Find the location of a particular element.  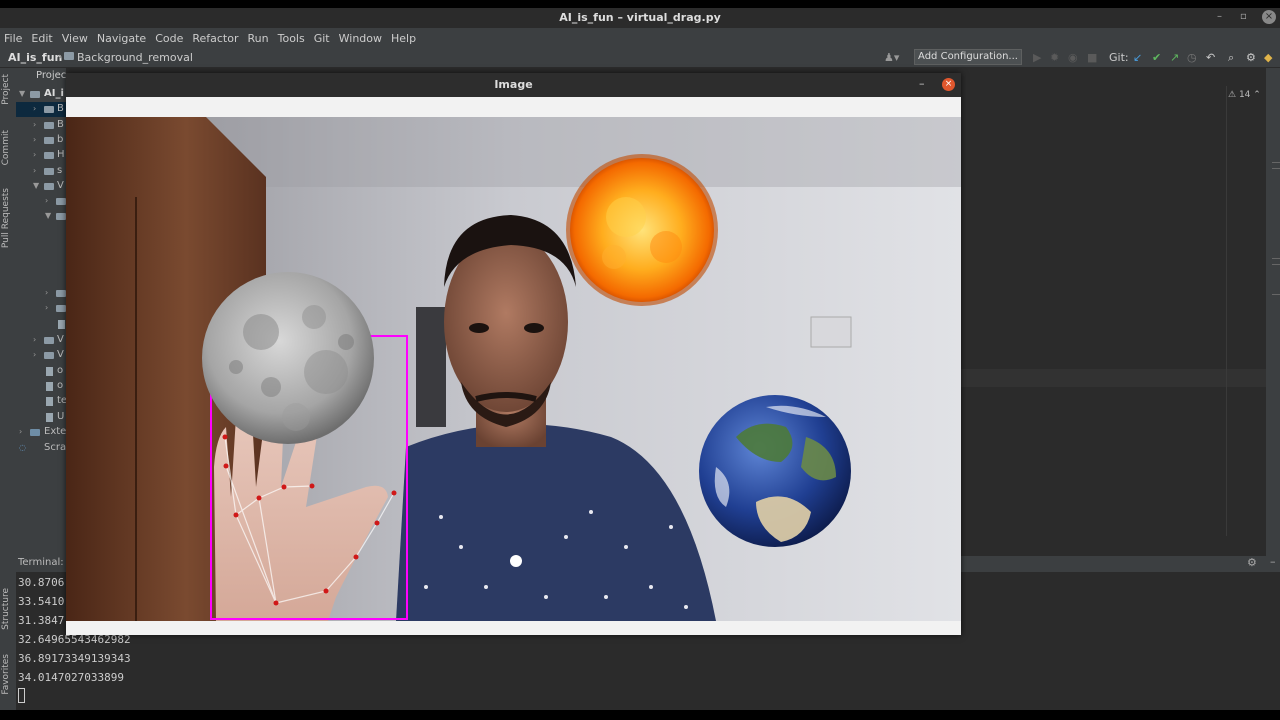

menu-refactor: Refactor is located at coordinates (215, 38).